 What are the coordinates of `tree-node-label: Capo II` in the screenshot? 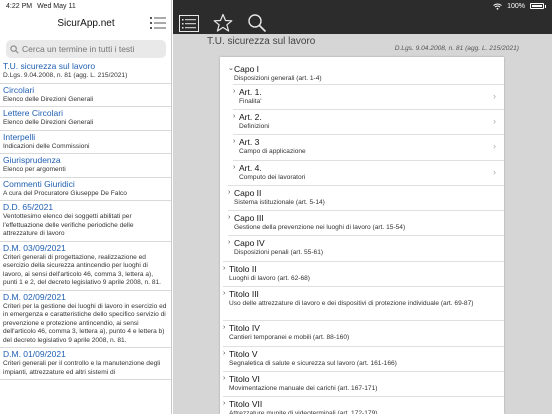 It's located at (248, 193).